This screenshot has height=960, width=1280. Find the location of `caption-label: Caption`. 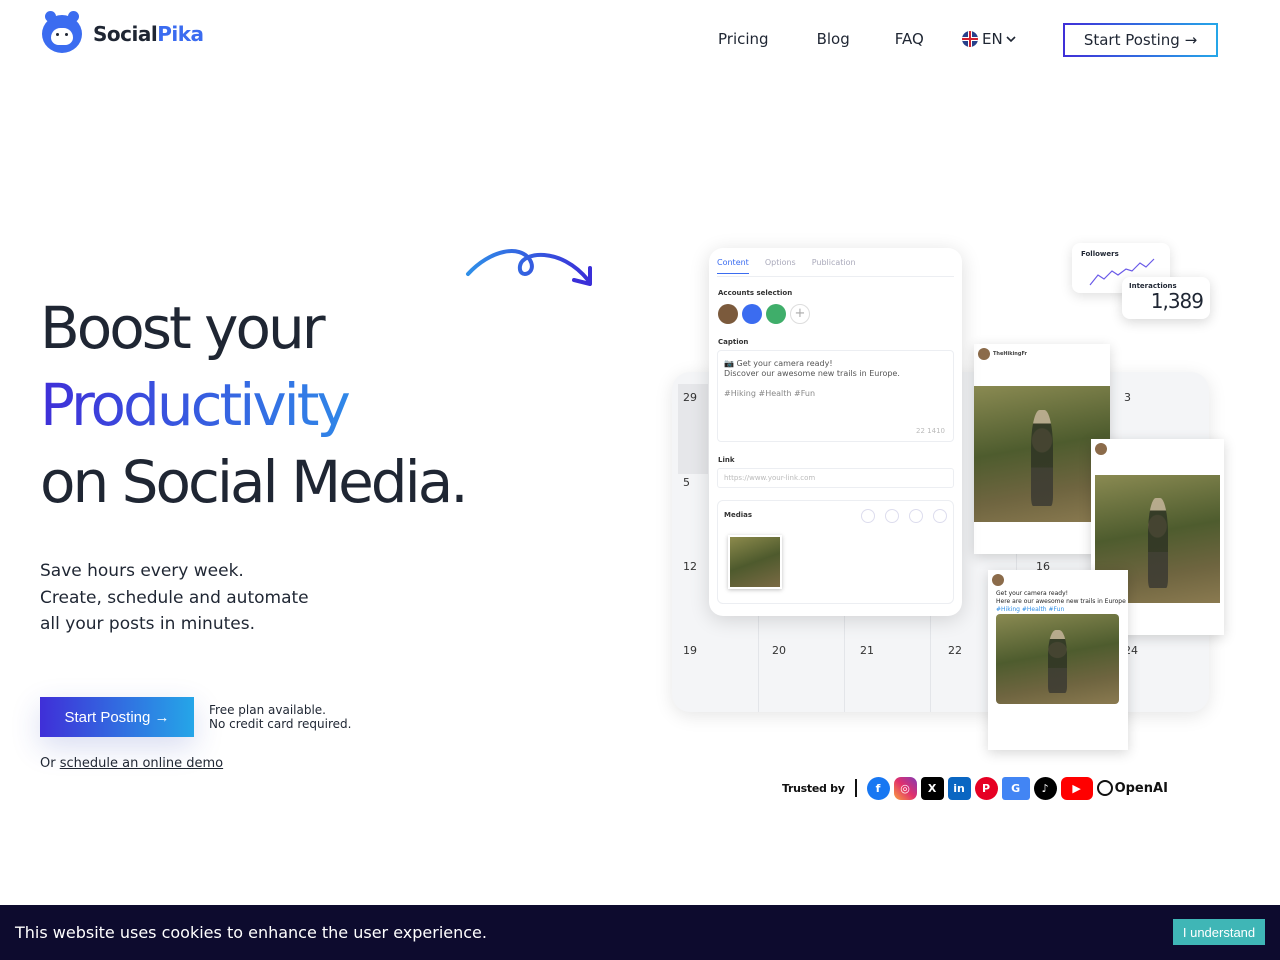

caption-label: Caption is located at coordinates (733, 342).